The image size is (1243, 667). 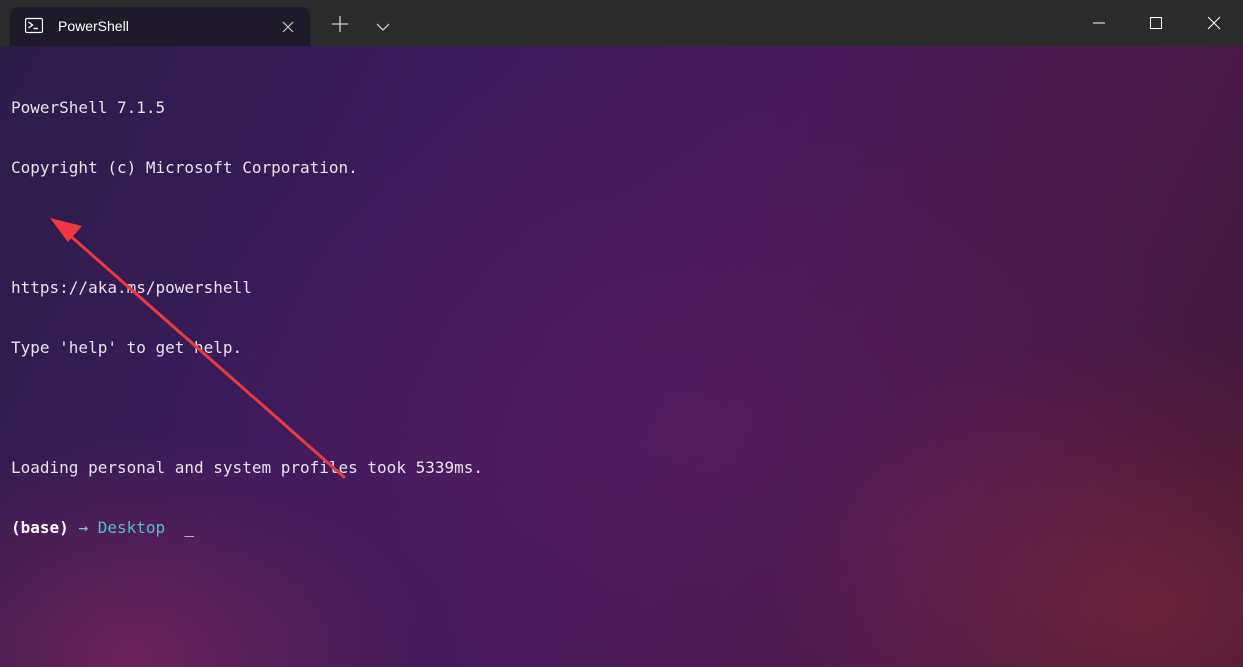 I want to click on prompt-arrow-icon: →, so click(x=83, y=527).